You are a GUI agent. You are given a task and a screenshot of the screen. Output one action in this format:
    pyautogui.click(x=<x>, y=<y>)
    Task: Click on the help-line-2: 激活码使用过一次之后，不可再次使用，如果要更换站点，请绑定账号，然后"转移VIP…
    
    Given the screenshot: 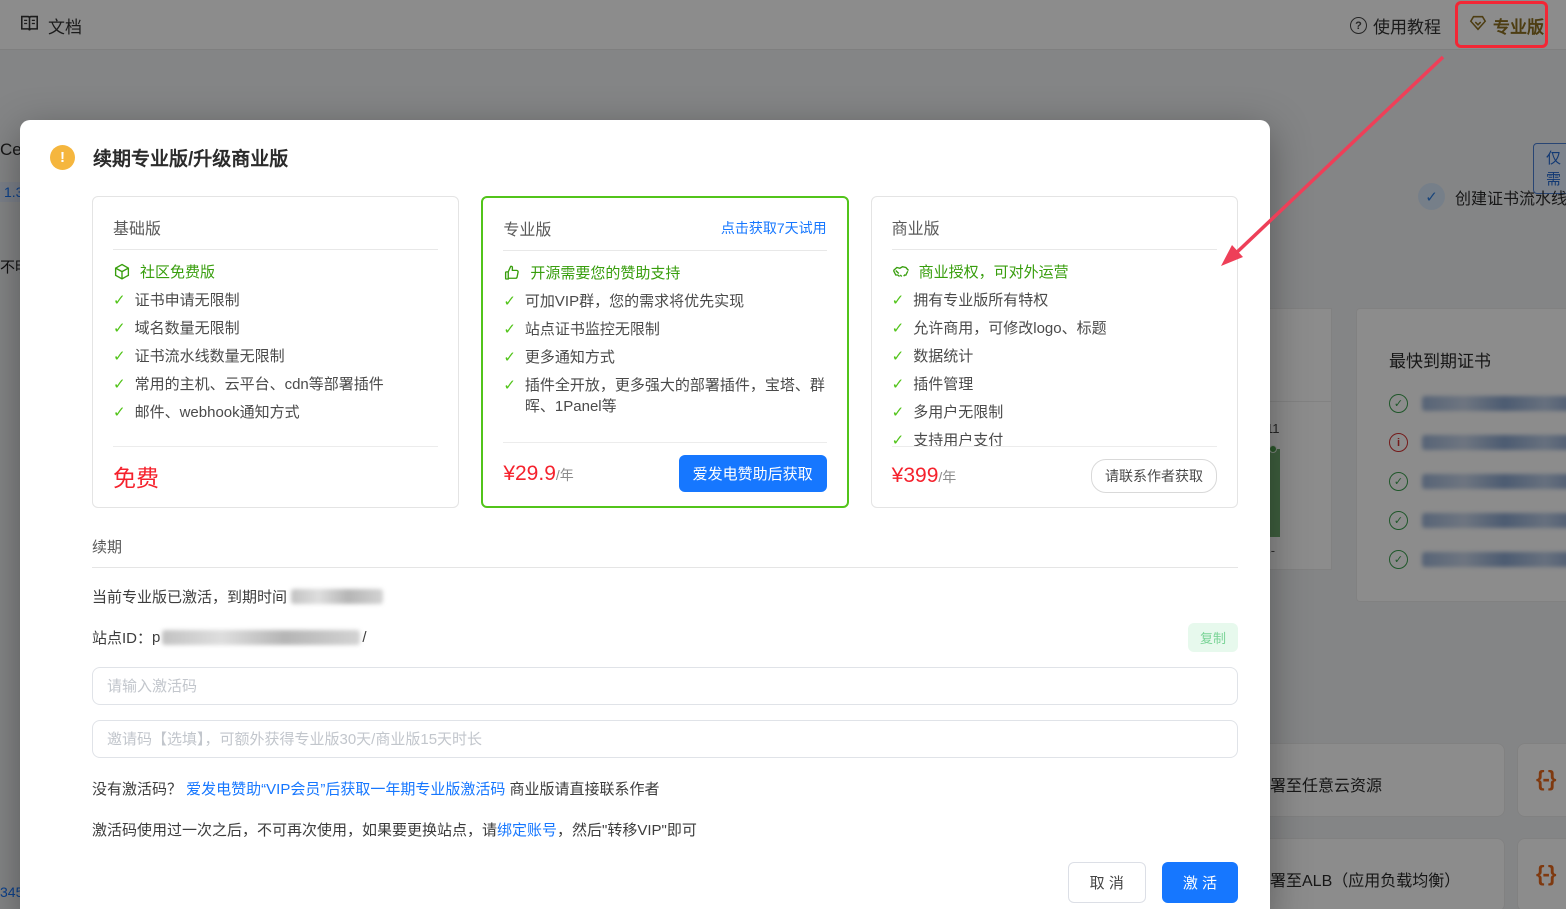 What is the action you would take?
    pyautogui.click(x=665, y=829)
    